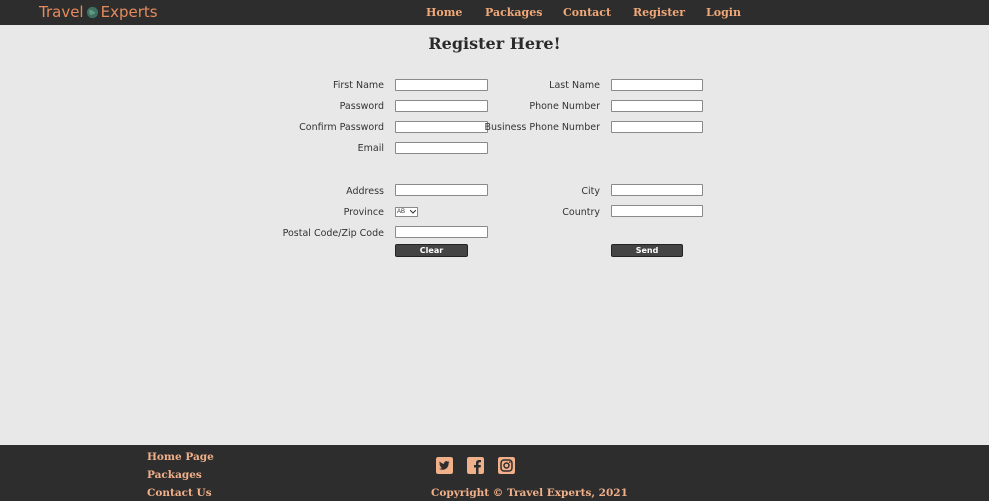 Image resolution: width=989 pixels, height=501 pixels. I want to click on postal-code-label: Postal Code/Zip Code, so click(333, 233).